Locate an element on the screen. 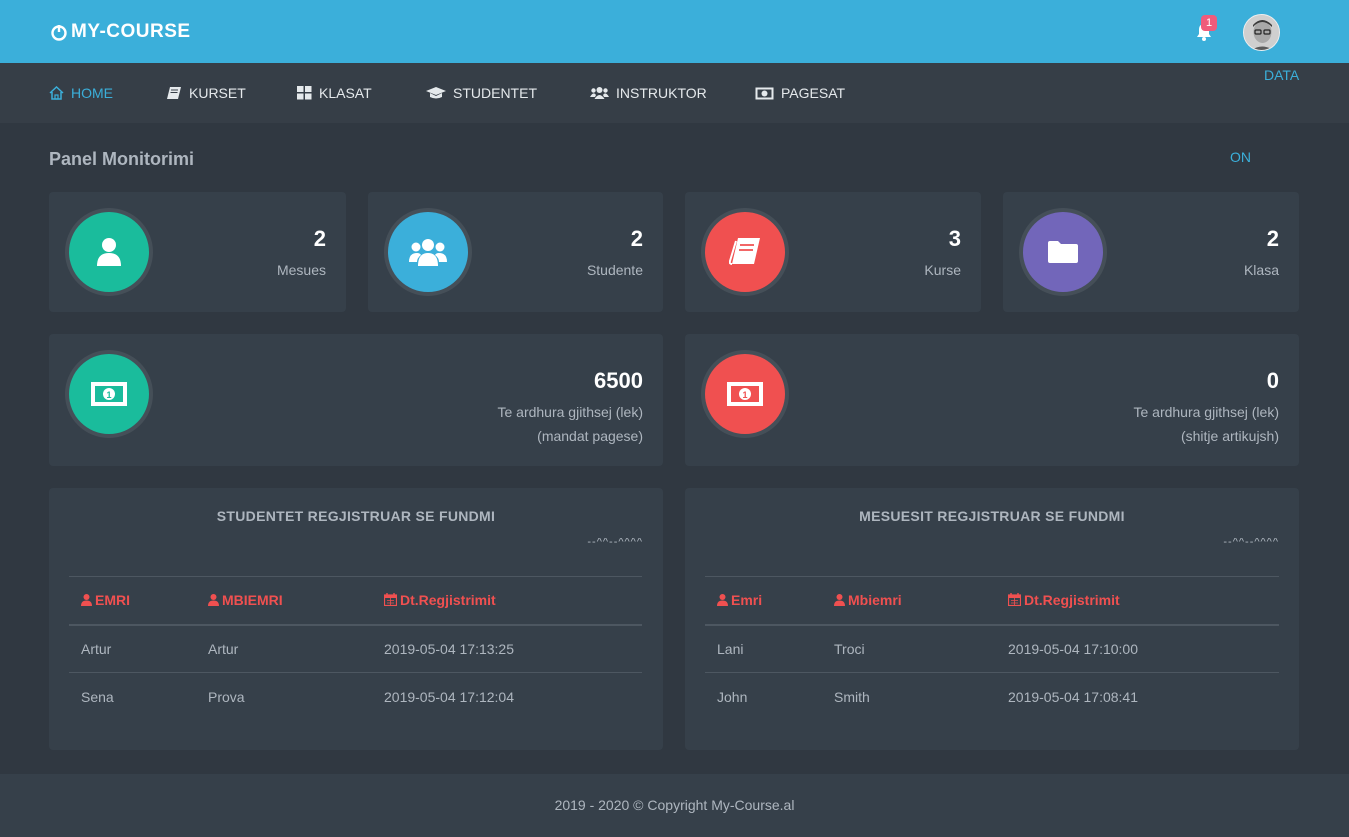  recent-teachers-title: MESUESIT REGJISTRUAR SE FUNDMI is located at coordinates (992, 516).